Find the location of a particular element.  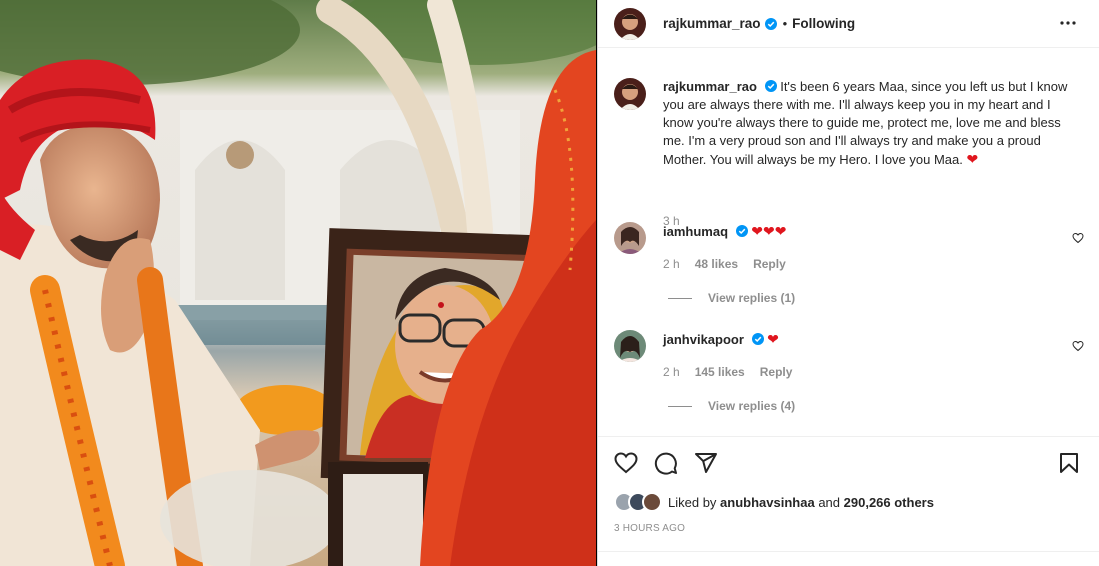

comment-likes-count: 48 likes is located at coordinates (716, 264).